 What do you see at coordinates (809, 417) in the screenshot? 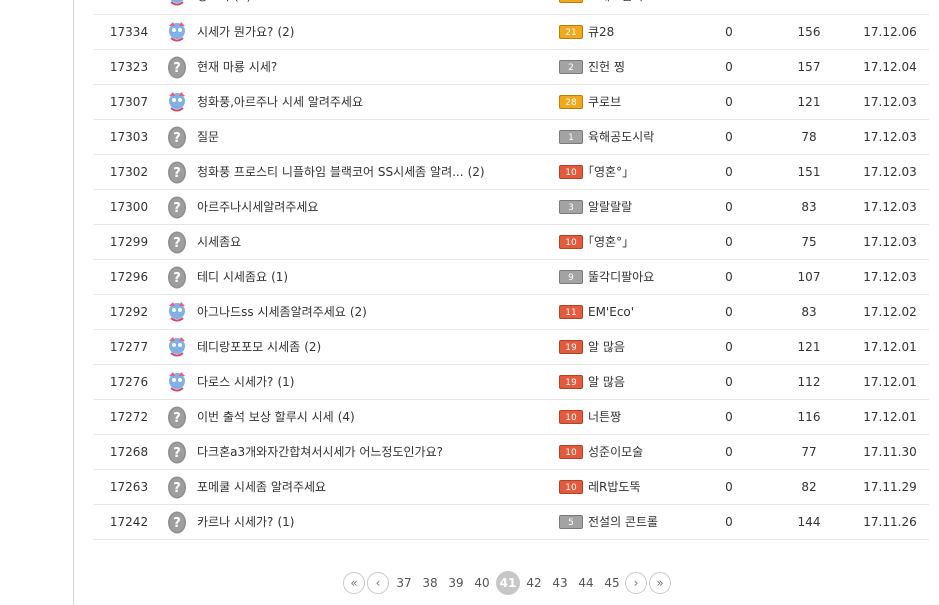
I see `view-count: 116` at bounding box center [809, 417].